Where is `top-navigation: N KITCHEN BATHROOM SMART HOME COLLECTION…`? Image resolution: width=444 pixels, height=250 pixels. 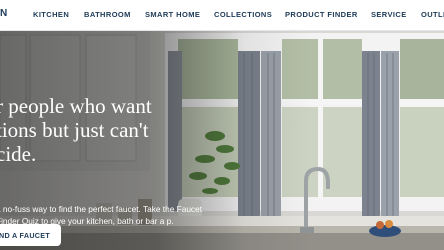 top-navigation: N KITCHEN BATHROOM SMART HOME COLLECTION… is located at coordinates (222, 15).